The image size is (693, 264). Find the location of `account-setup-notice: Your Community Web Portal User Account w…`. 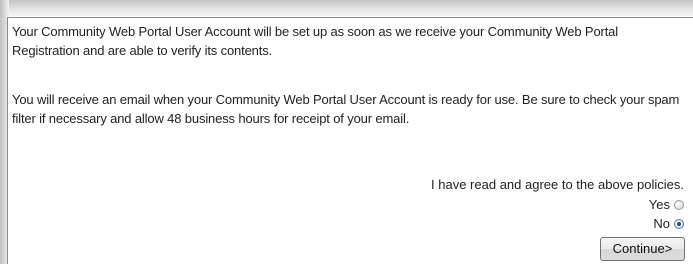

account-setup-notice: Your Community Web Portal User Account w… is located at coordinates (315, 41).